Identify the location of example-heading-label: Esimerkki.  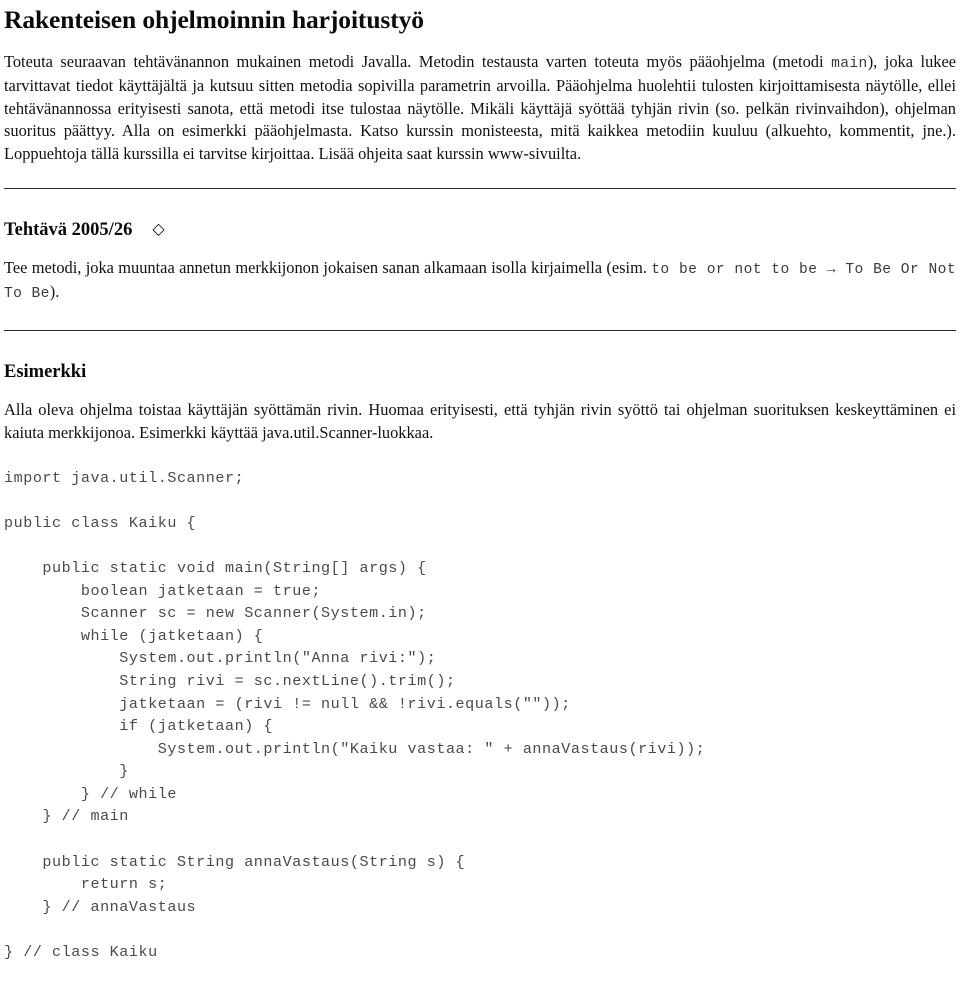
(45, 372).